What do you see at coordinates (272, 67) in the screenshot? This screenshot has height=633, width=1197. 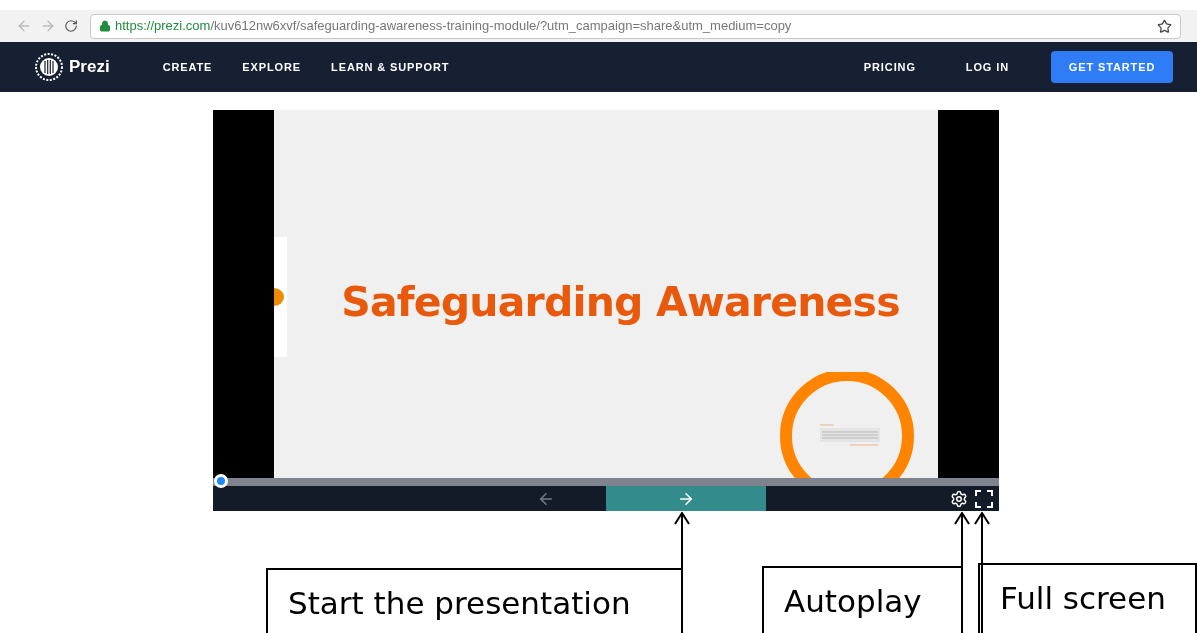 I see `nav-link: EXPLORE` at bounding box center [272, 67].